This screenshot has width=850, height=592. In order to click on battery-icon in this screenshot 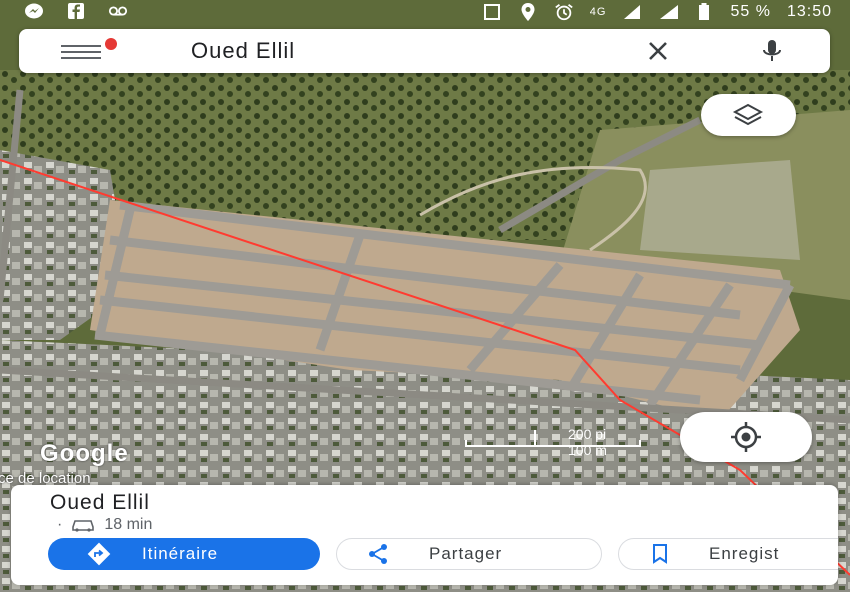, I will do `click(704, 12)`.